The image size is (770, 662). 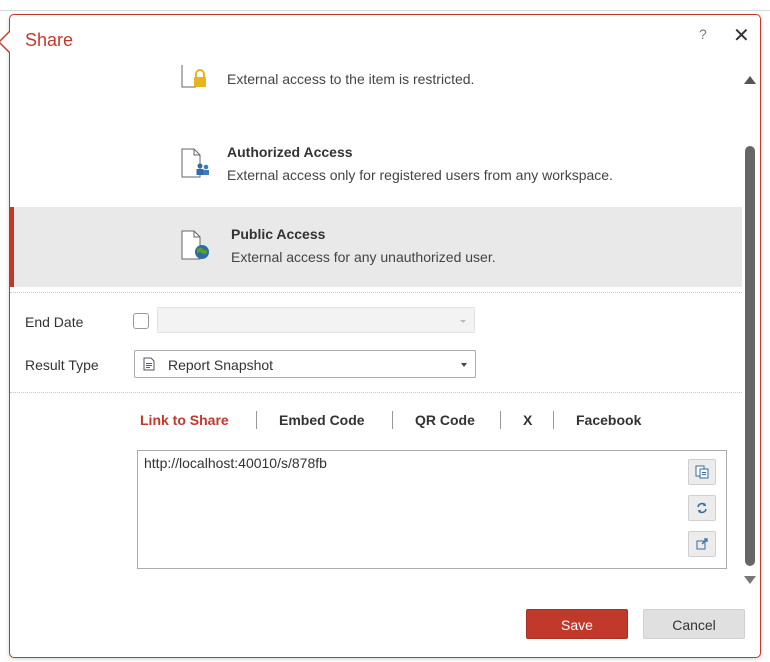 I want to click on end-date-checkbox, so click(x=141, y=321).